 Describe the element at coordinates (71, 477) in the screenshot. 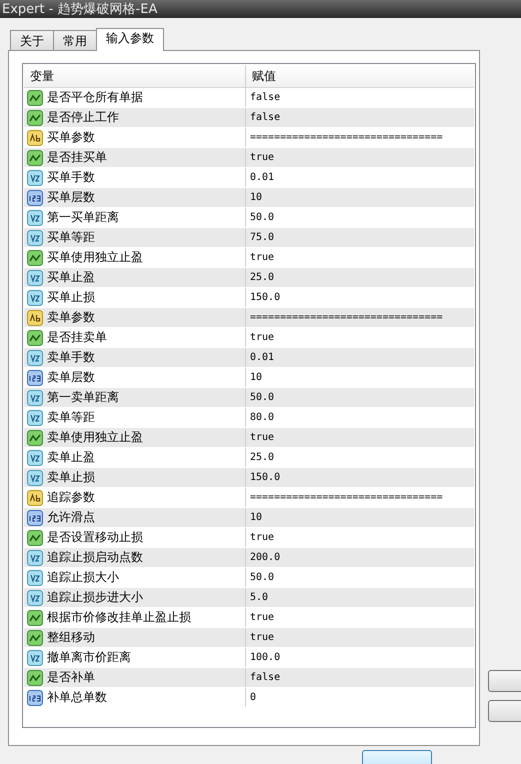

I see `parameter-name: 卖单止损` at that location.